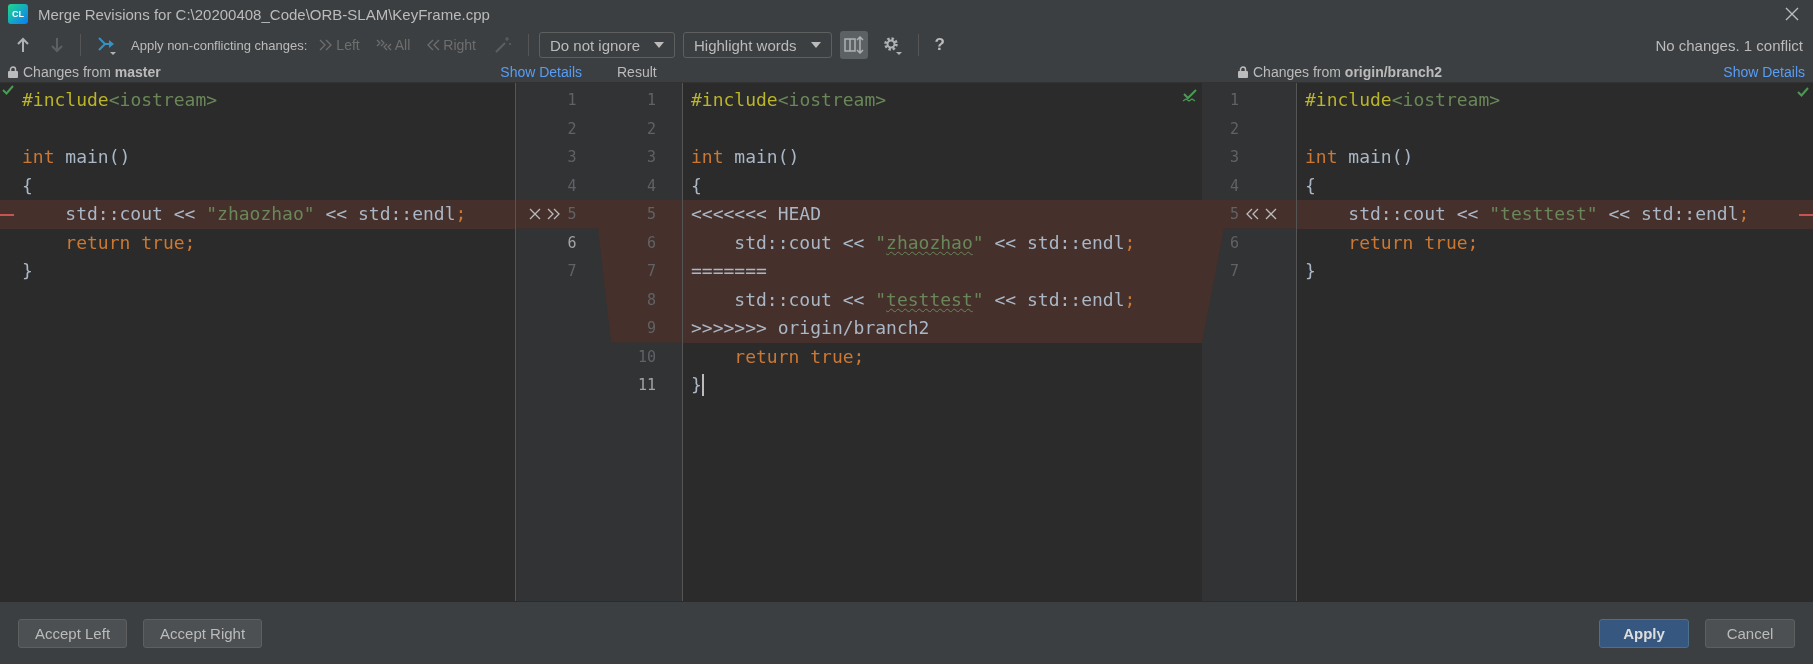 Image resolution: width=1813 pixels, height=664 pixels. Describe the element at coordinates (383, 45) in the screenshot. I see `chevrons-icon` at that location.